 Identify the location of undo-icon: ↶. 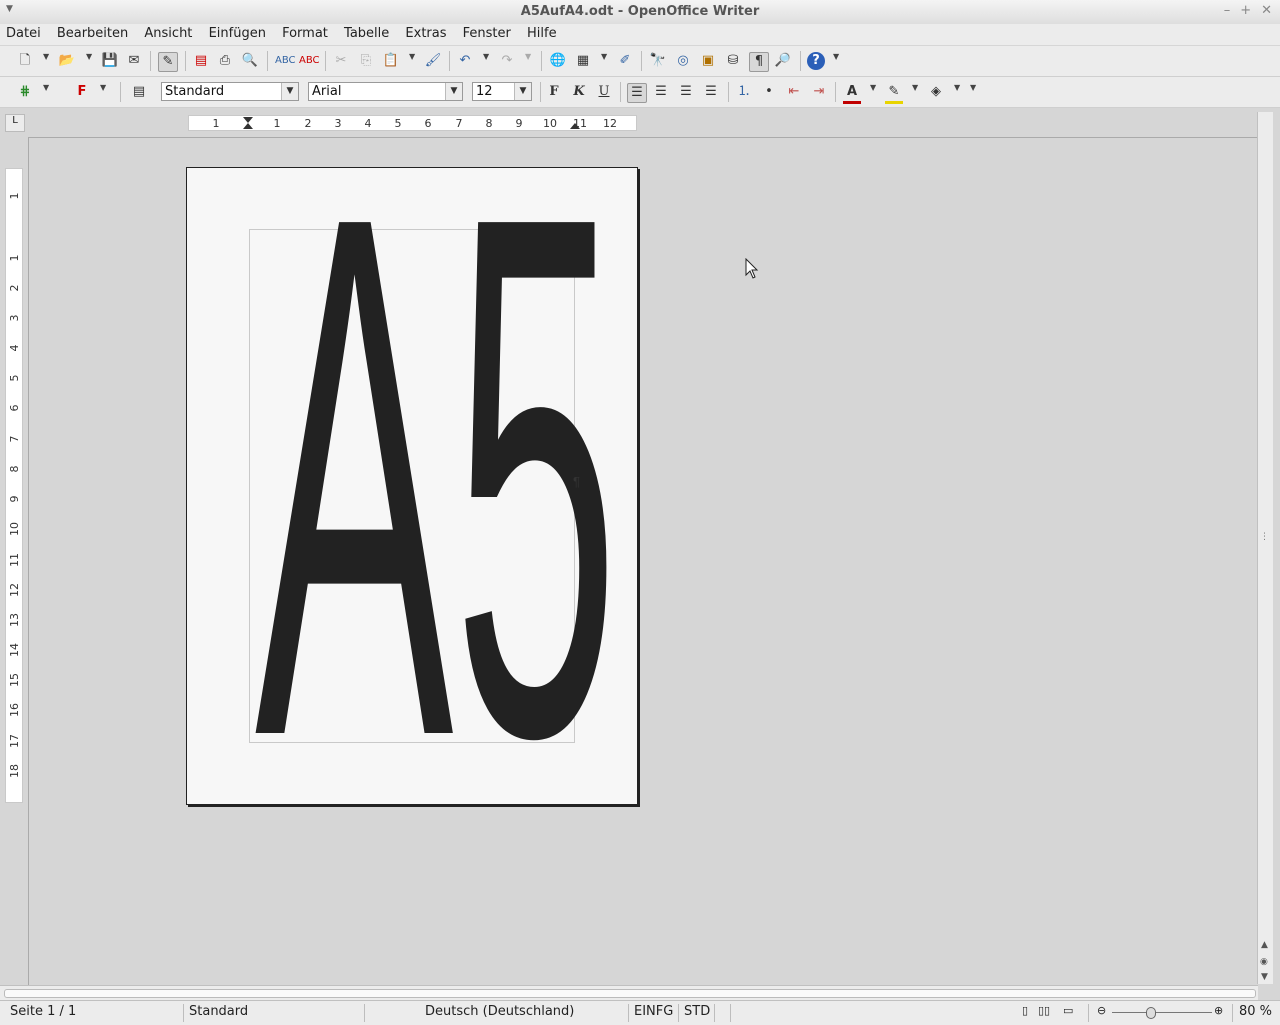
(465, 61).